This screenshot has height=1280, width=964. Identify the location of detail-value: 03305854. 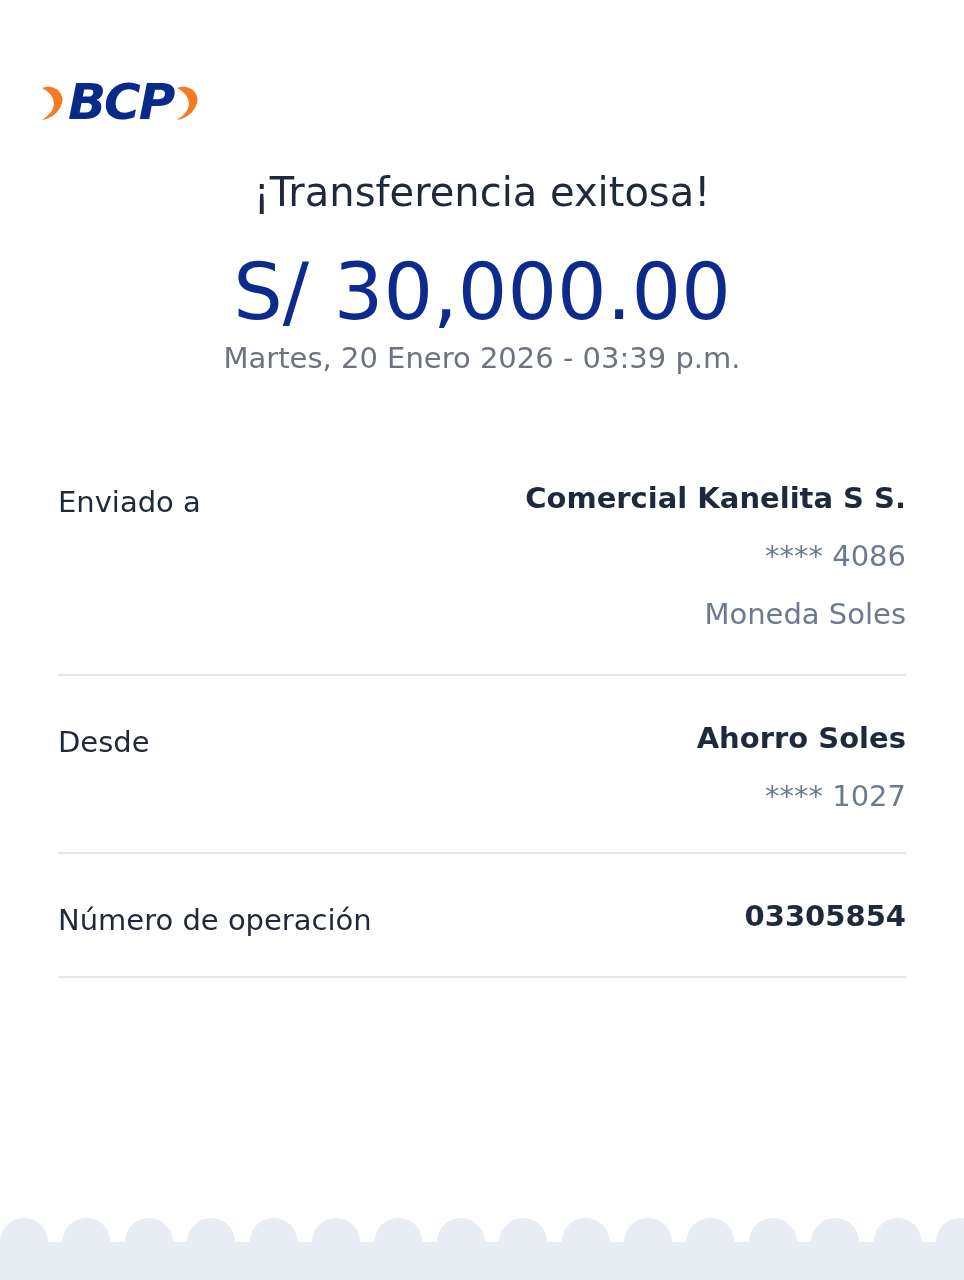
(825, 916).